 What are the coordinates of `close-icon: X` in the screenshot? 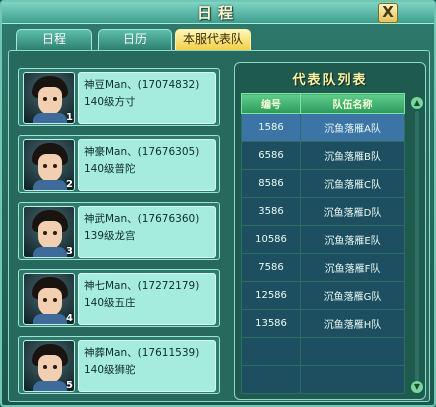 It's located at (388, 12).